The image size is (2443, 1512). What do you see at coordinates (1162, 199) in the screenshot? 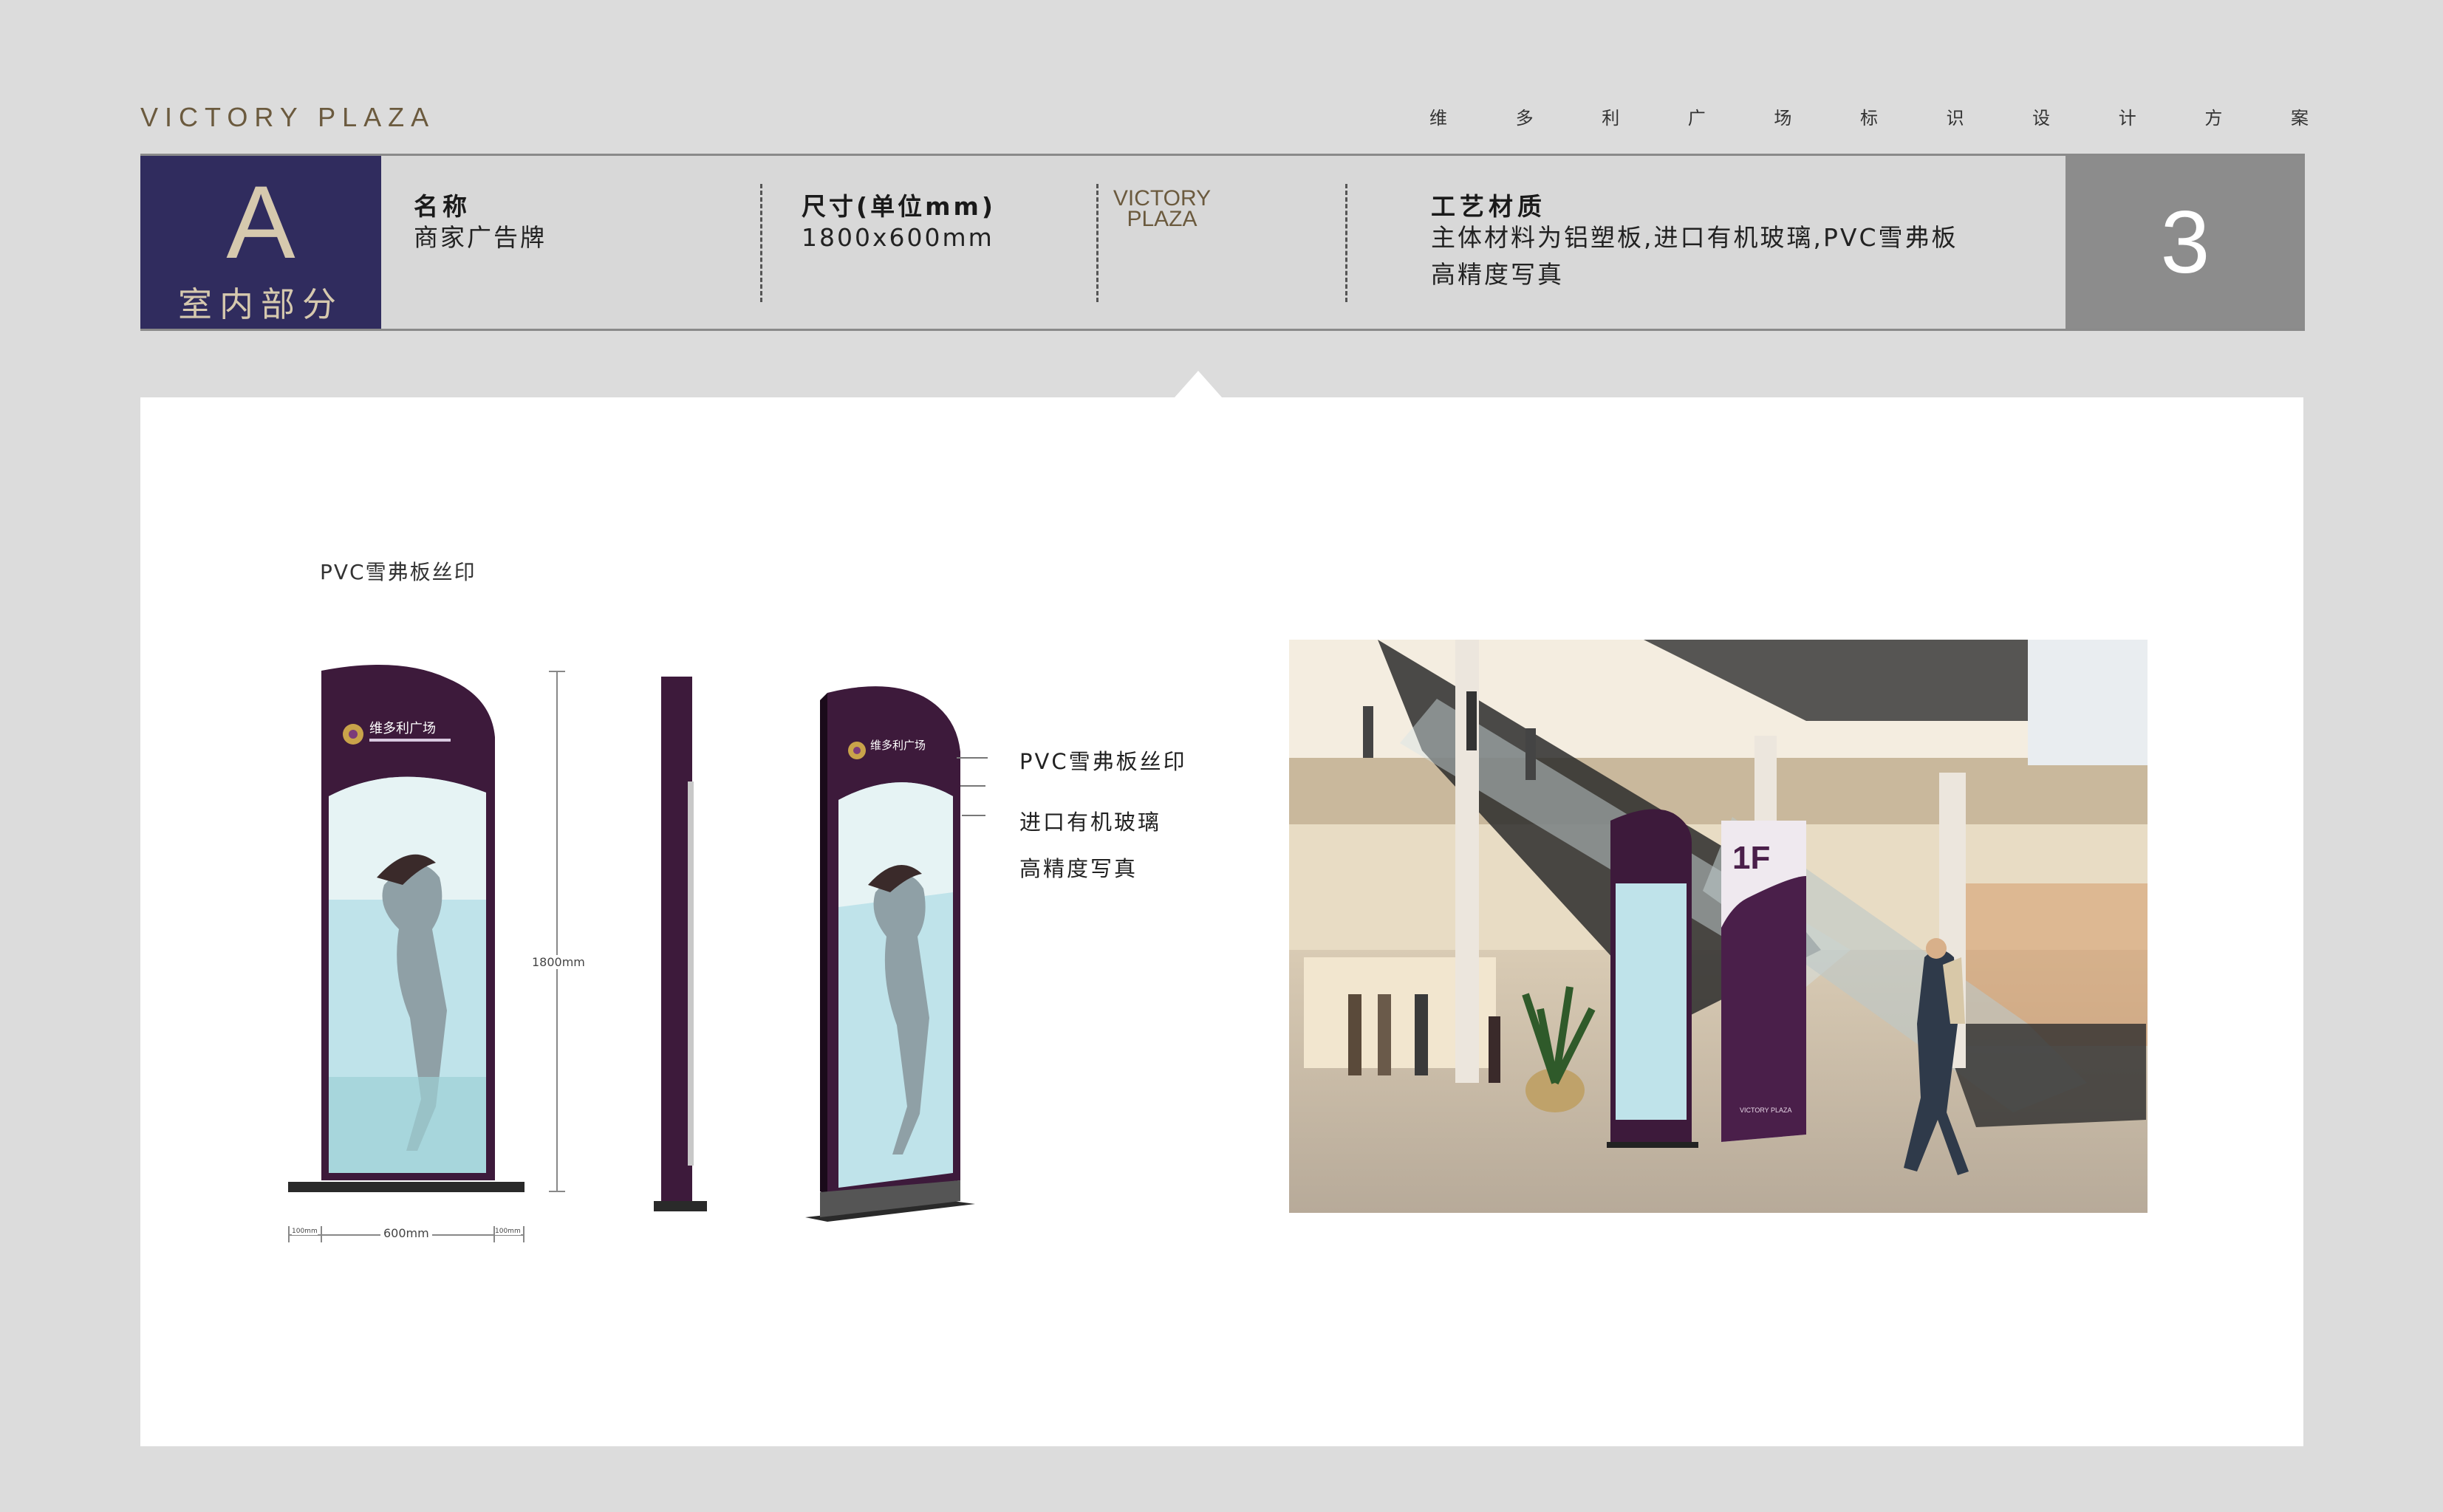
I see `logo-line-1: VICTORY` at bounding box center [1162, 199].